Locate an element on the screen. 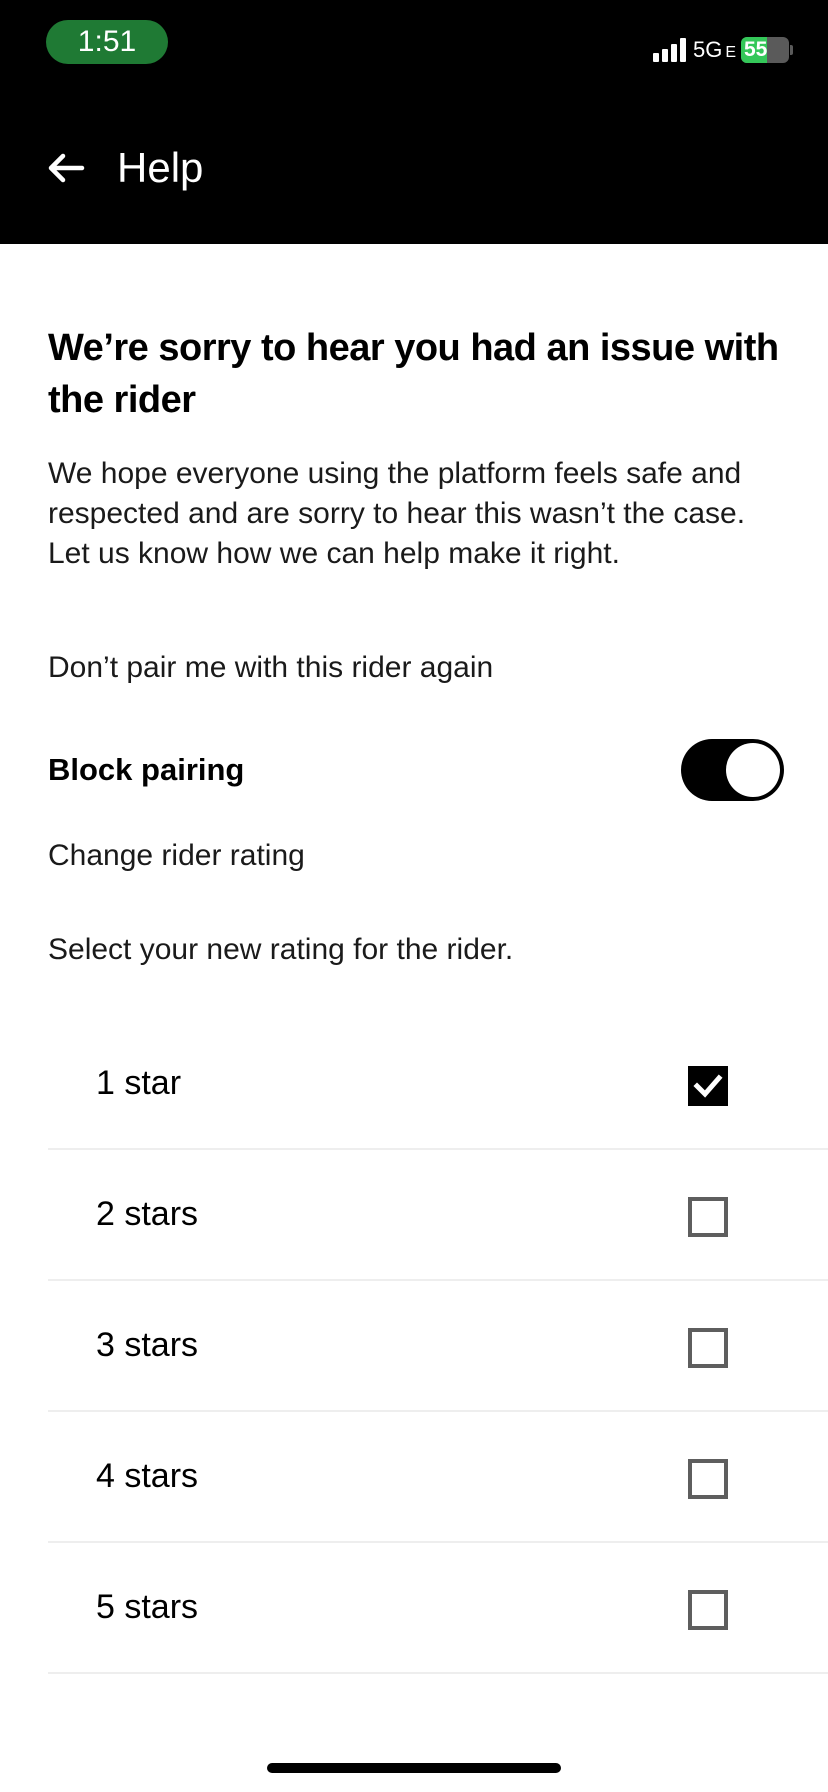 The height and width of the screenshot is (1792, 828). rating-option-label: 1 star is located at coordinates (139, 1083).